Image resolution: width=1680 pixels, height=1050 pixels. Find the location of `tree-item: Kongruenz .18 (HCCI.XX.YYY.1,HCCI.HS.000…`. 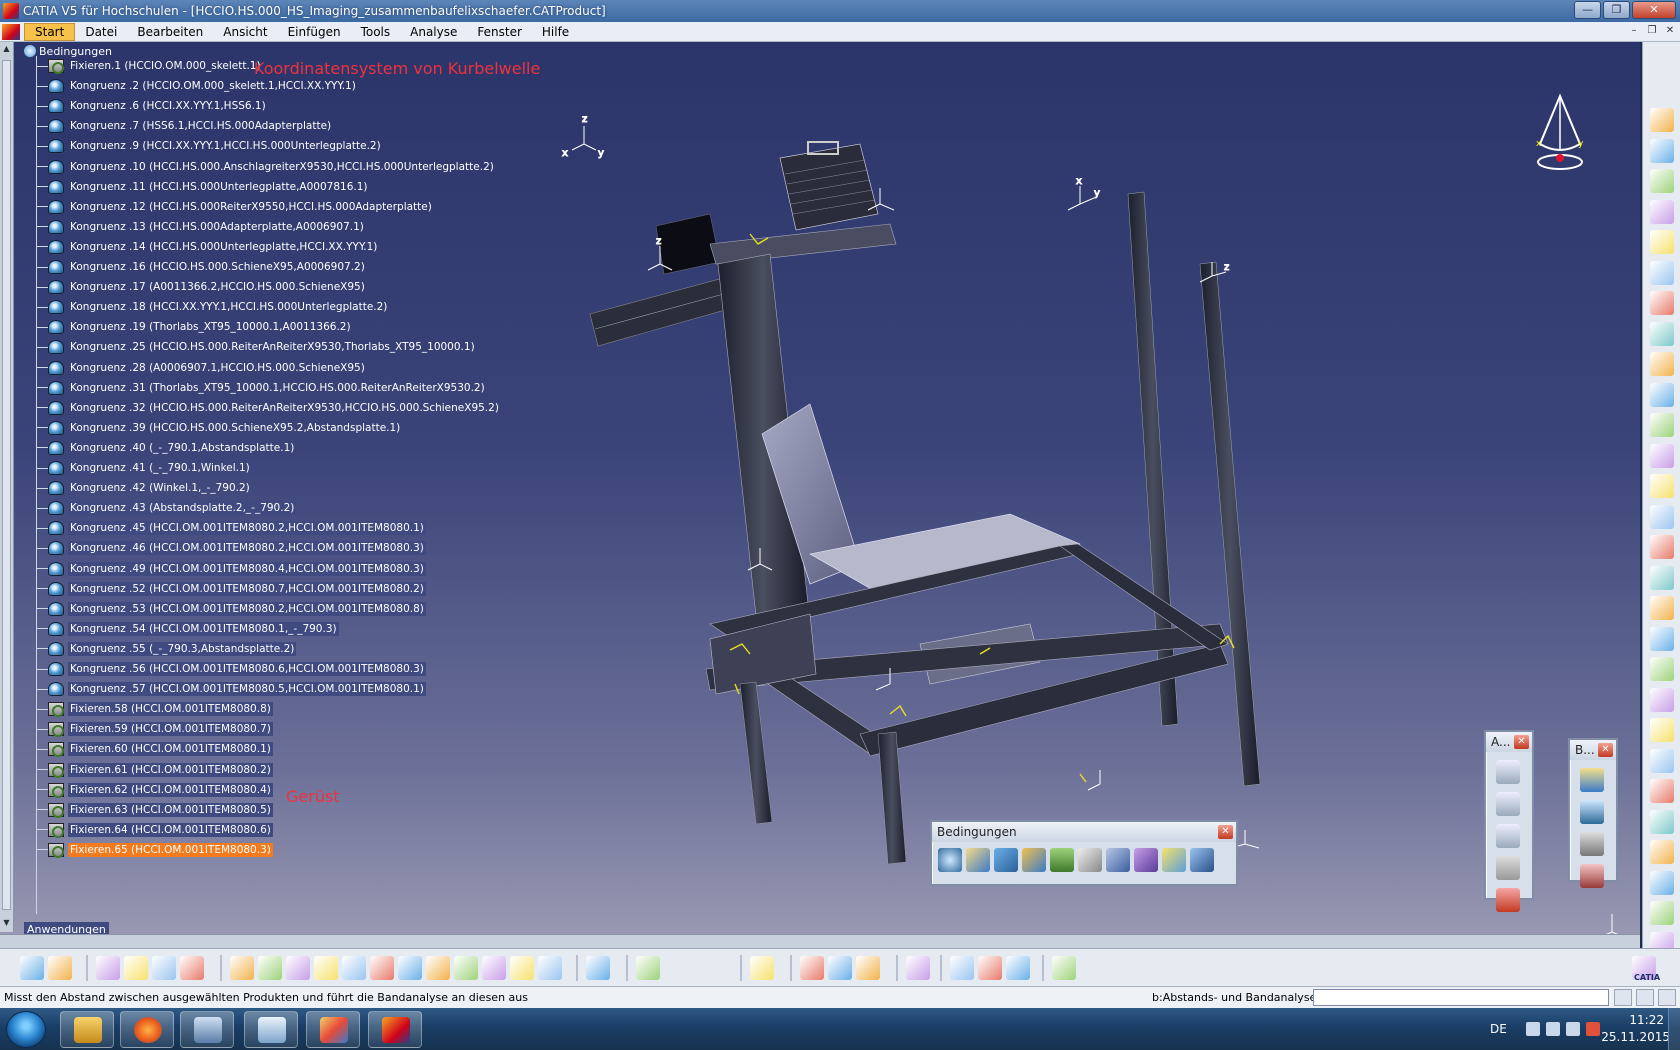

tree-item: Kongruenz .18 (HCCI.XX.YYY.1,HCCI.HS.000… is located at coordinates (212, 307).